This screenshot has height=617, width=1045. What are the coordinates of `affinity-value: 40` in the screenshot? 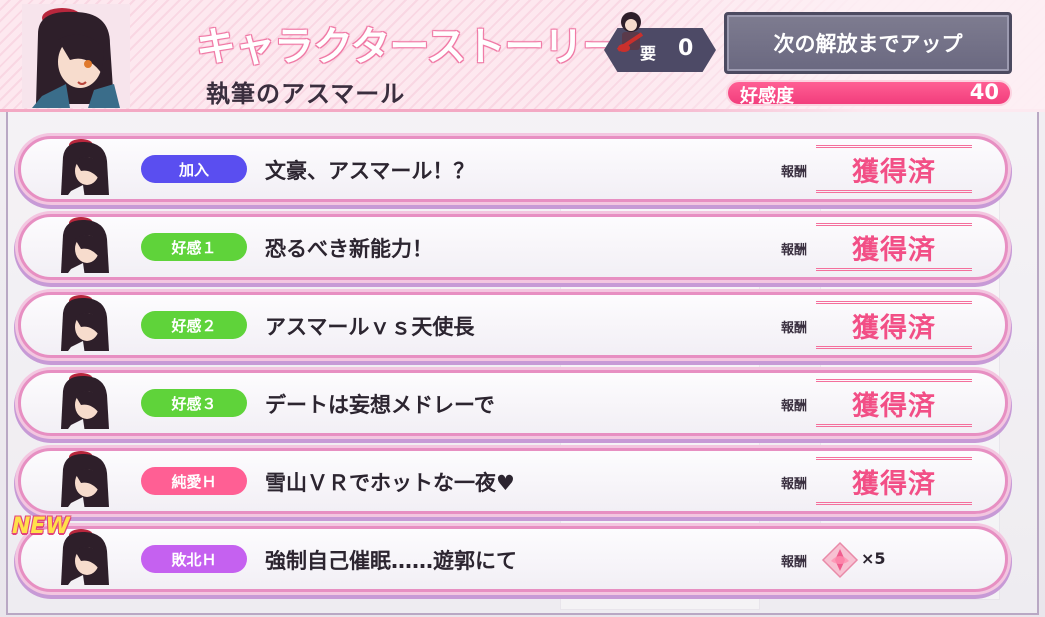 It's located at (984, 92).